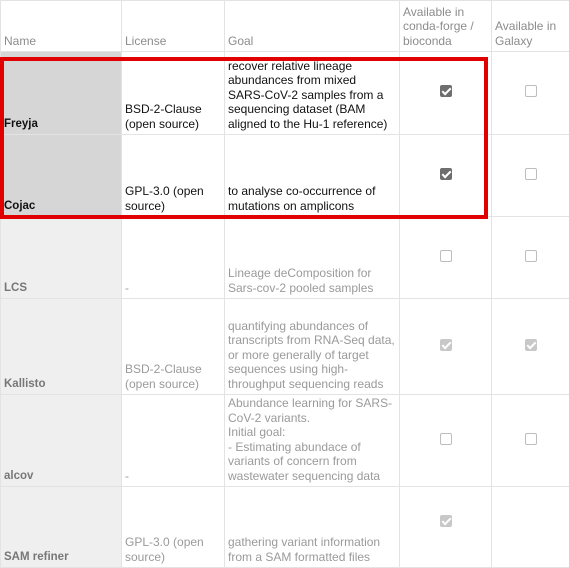  Describe the element at coordinates (173, 26) in the screenshot. I see `col-header-license: License` at that location.